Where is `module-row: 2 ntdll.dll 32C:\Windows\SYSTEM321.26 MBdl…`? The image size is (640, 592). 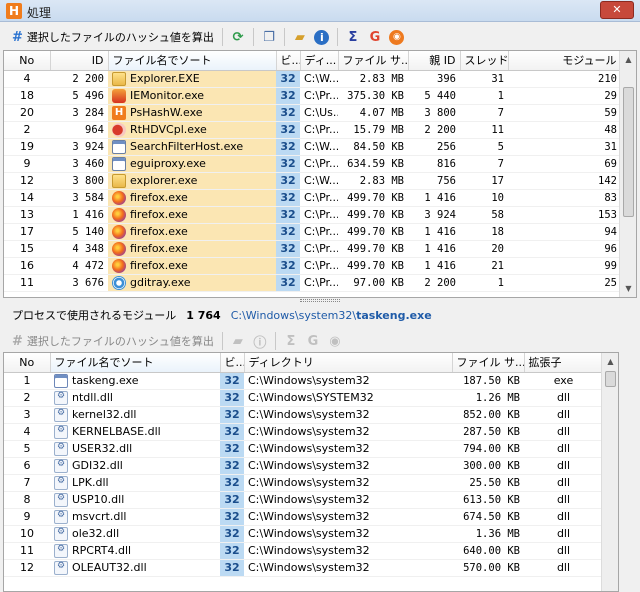 module-row: 2 ntdll.dll 32C:\Windows\SYSTEM321.26 MBdl… is located at coordinates (303, 398).